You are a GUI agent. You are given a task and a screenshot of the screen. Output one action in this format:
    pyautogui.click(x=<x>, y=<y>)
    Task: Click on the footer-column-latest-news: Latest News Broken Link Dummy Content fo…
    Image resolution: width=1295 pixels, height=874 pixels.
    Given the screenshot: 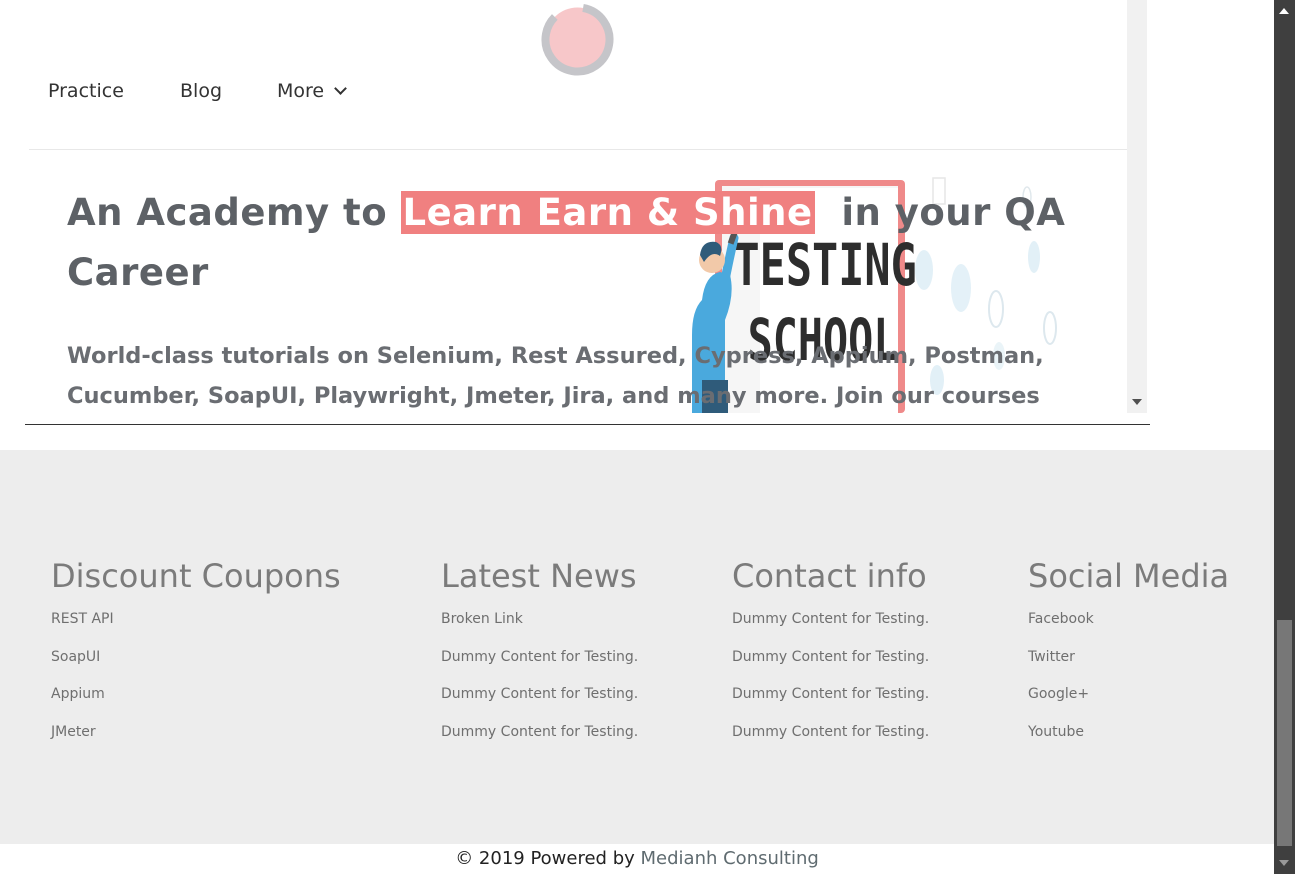 What is the action you would take?
    pyautogui.click(x=539, y=658)
    